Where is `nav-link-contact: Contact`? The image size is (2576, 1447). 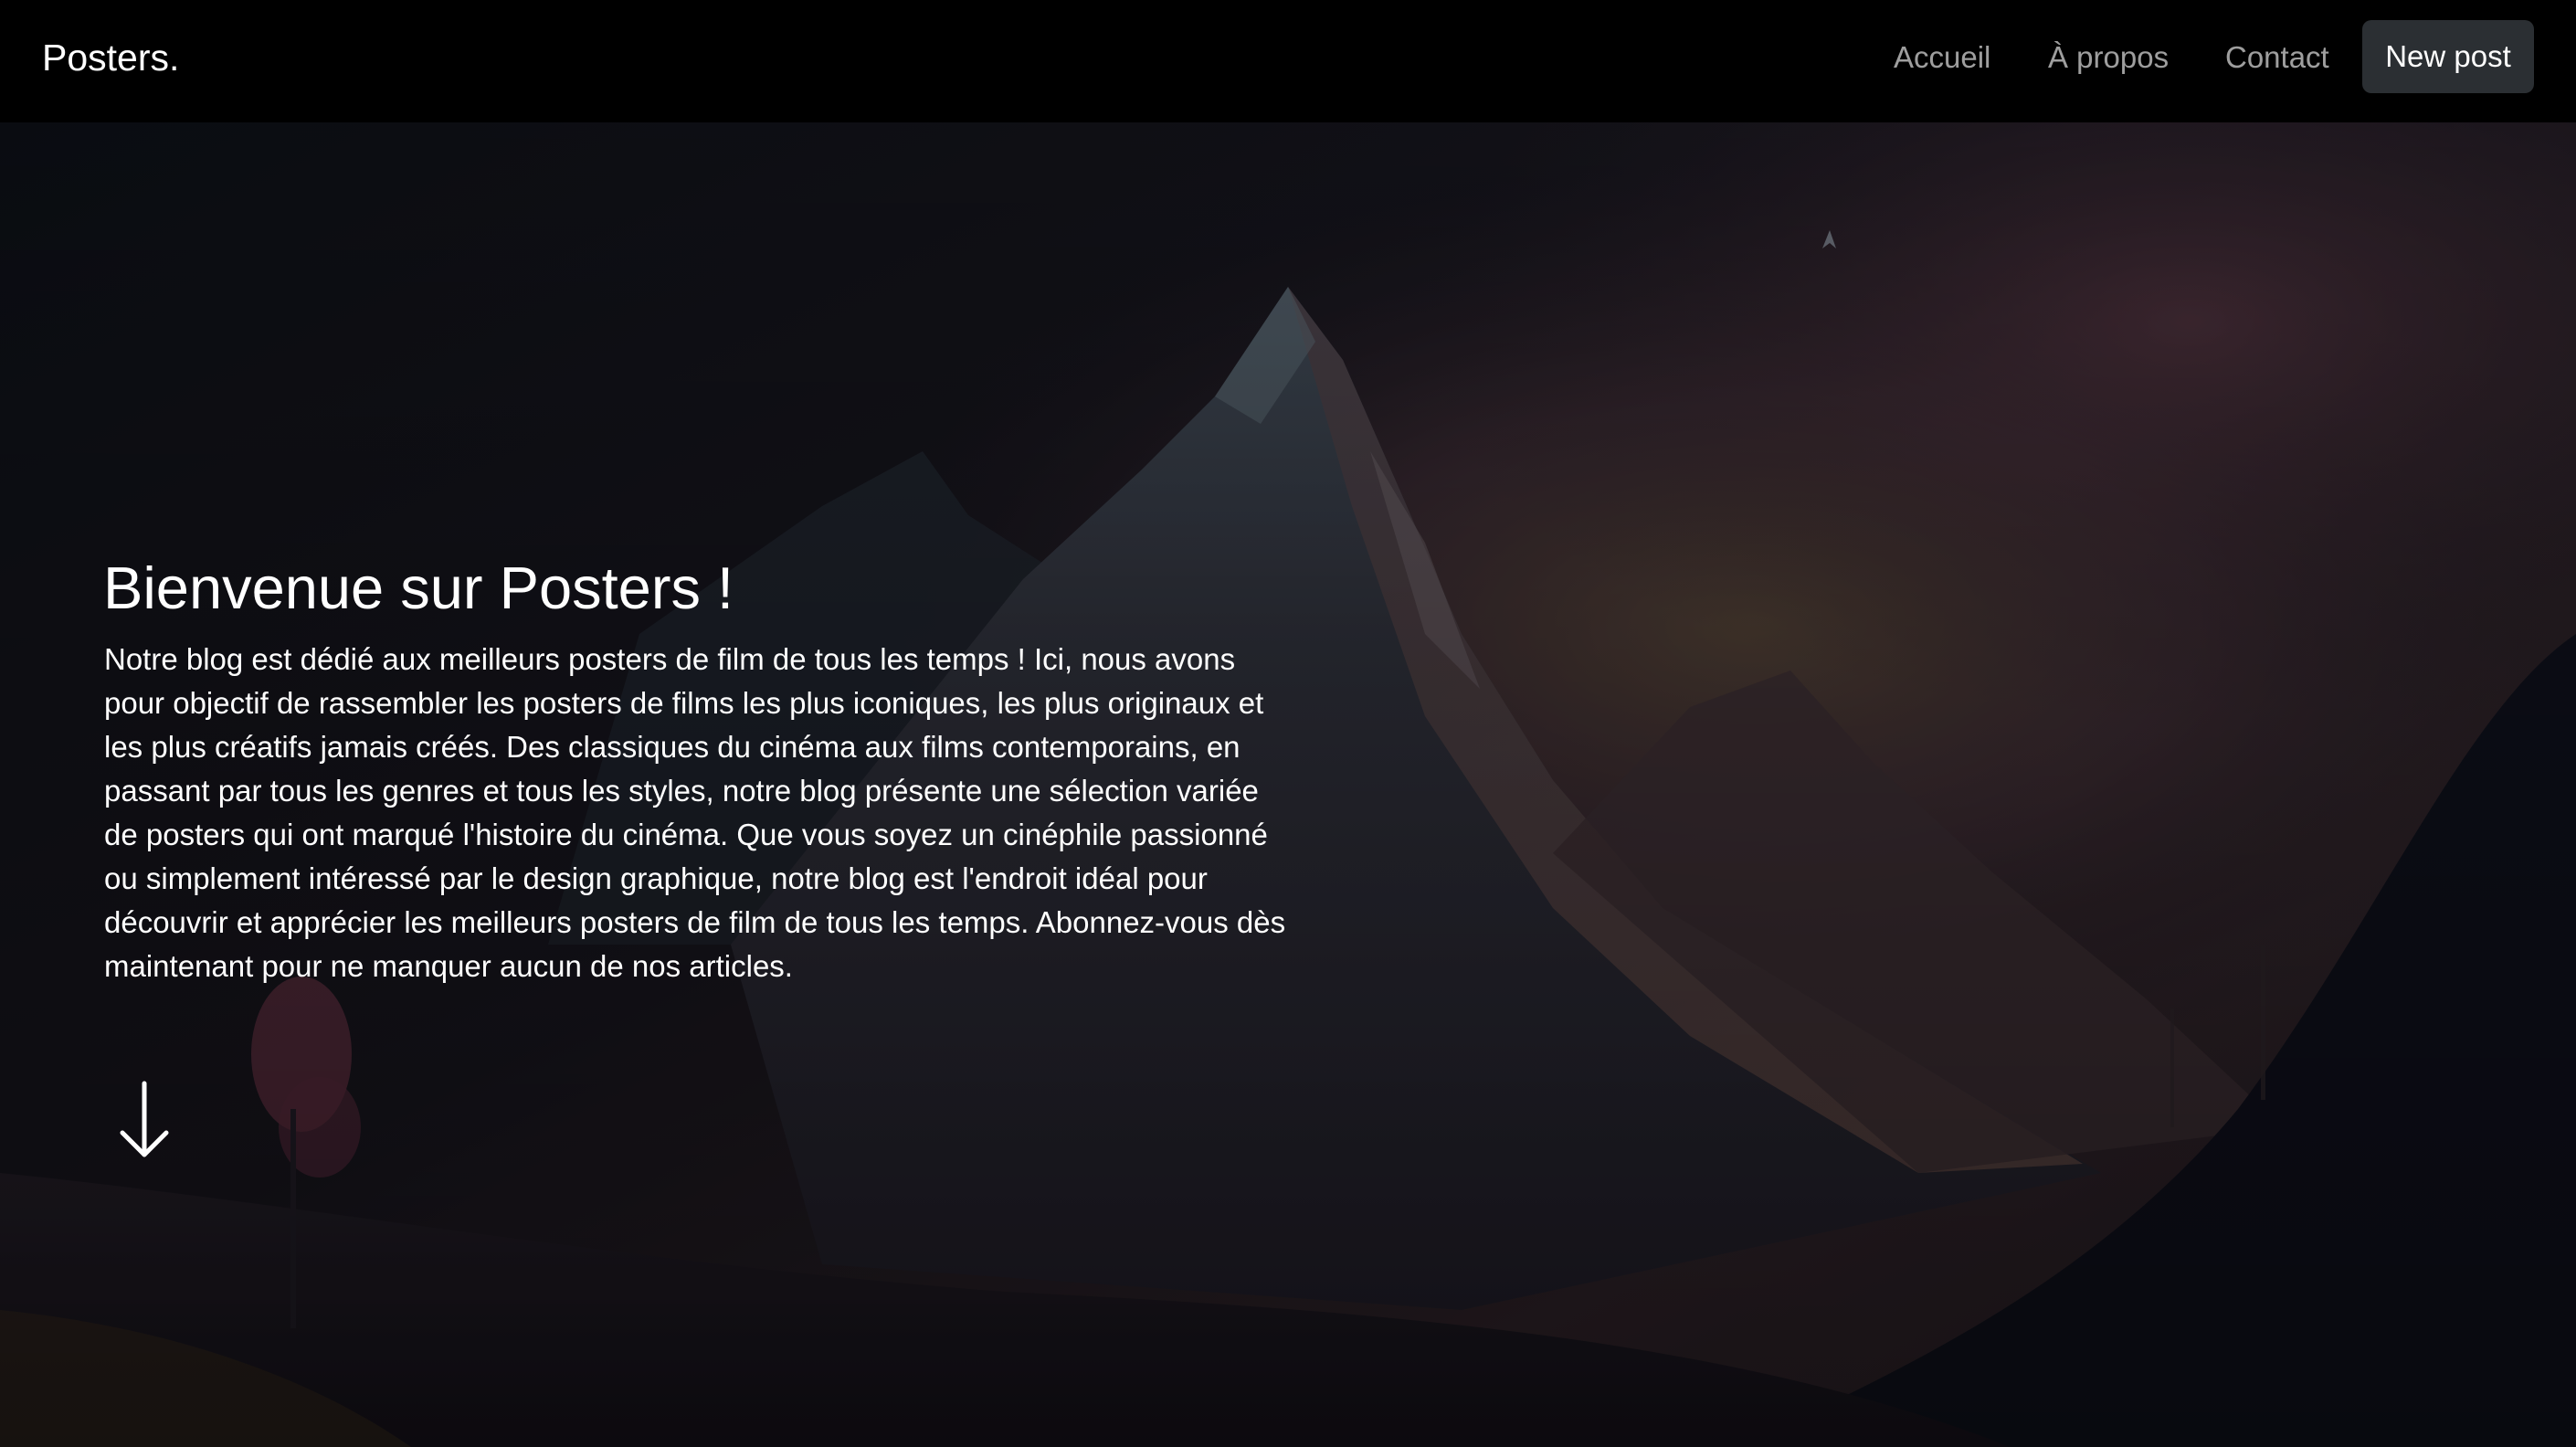
nav-link-contact: Contact is located at coordinates (2277, 58).